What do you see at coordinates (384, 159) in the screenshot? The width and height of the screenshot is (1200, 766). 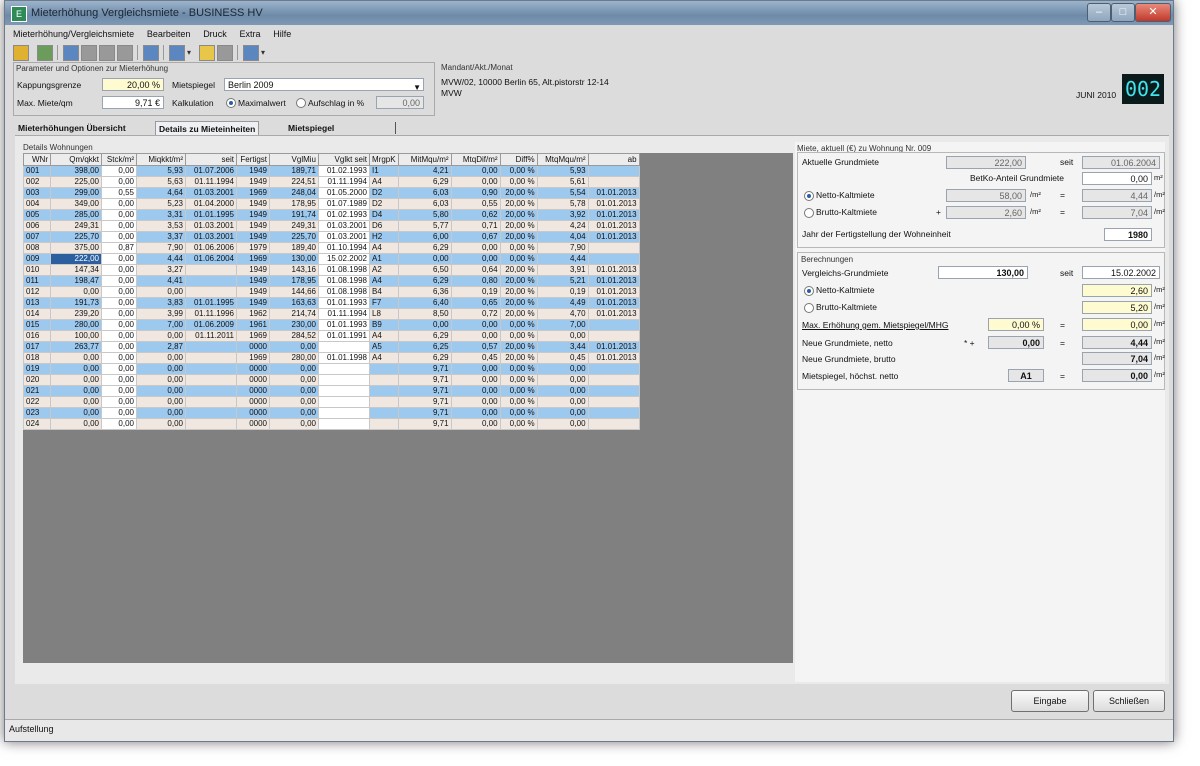 I see `col-mrgpk: MrgpK` at bounding box center [384, 159].